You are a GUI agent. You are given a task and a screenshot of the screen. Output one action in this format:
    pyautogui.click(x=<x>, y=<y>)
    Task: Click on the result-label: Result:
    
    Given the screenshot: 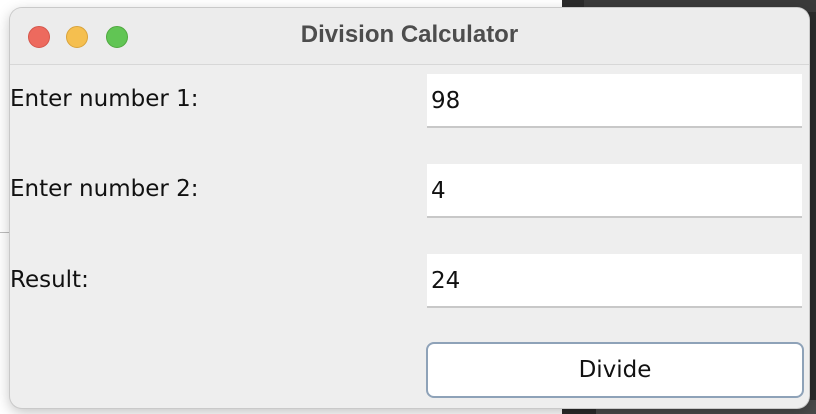 What is the action you would take?
    pyautogui.click(x=49, y=280)
    